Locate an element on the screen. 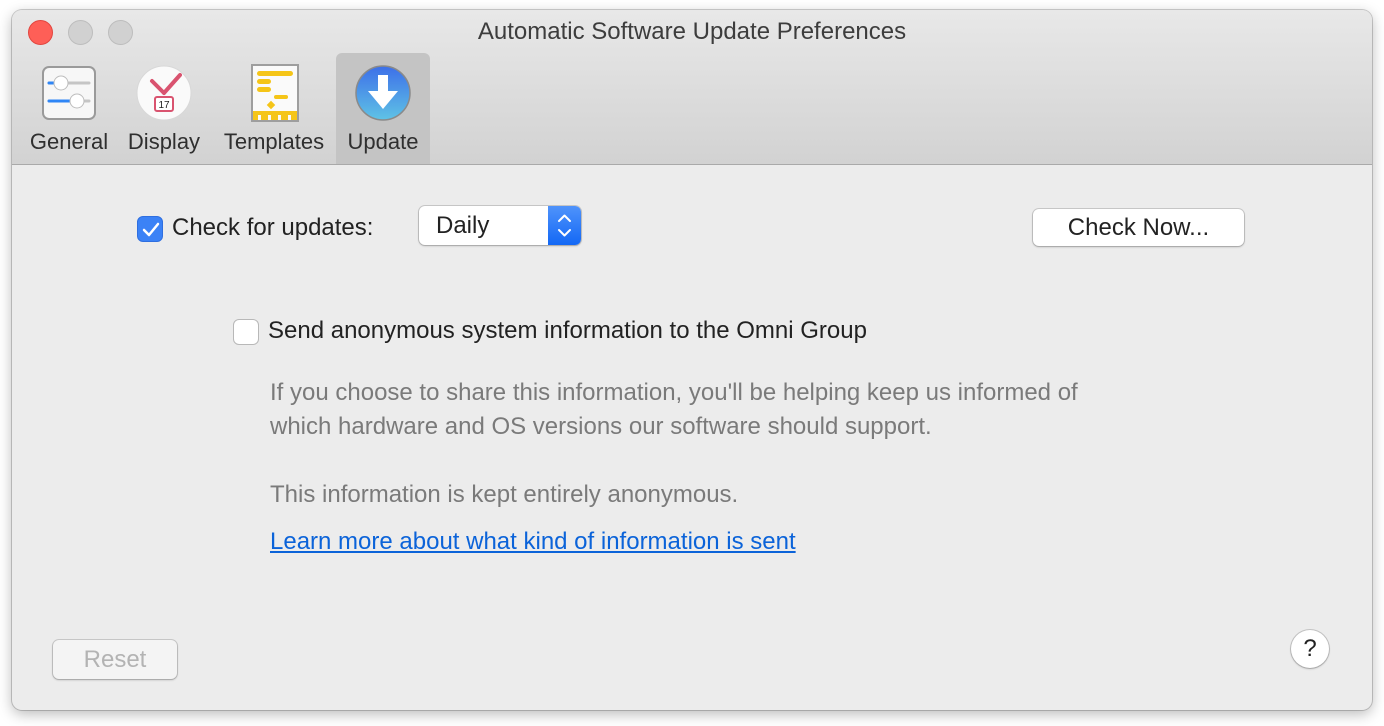 The image size is (1384, 726). gantt-template-icon is located at coordinates (275, 93).